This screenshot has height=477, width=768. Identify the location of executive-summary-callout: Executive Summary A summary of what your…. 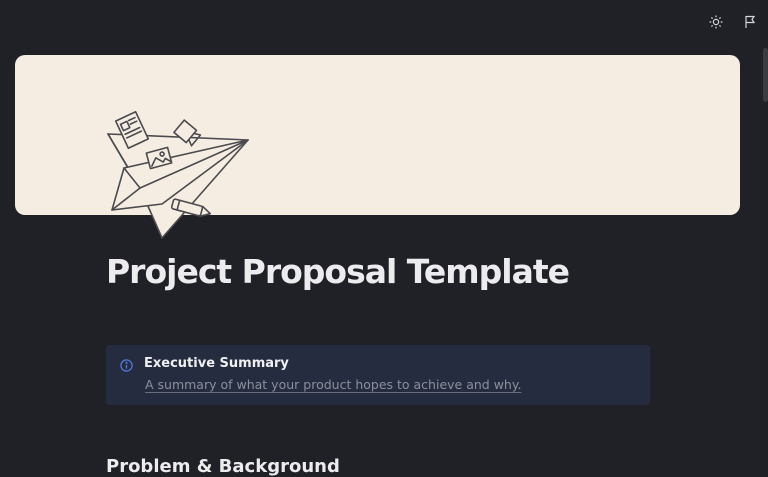
(378, 375).